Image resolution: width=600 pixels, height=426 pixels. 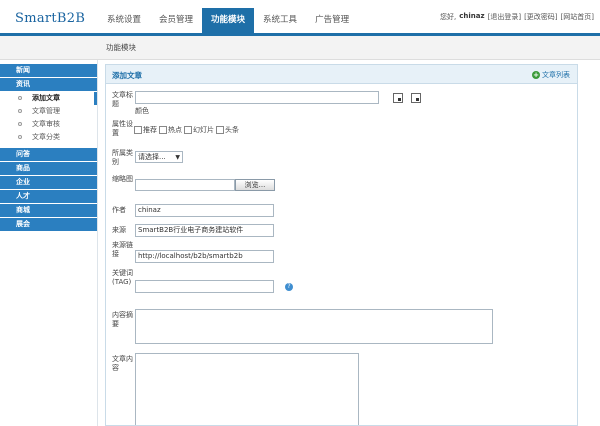 What do you see at coordinates (48, 84) in the screenshot?
I see `sidebar-section-articles: 资讯` at bounding box center [48, 84].